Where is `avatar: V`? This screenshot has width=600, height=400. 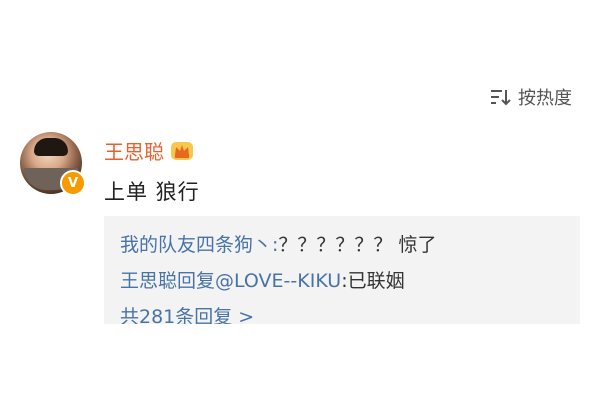 avatar: V is located at coordinates (53, 164).